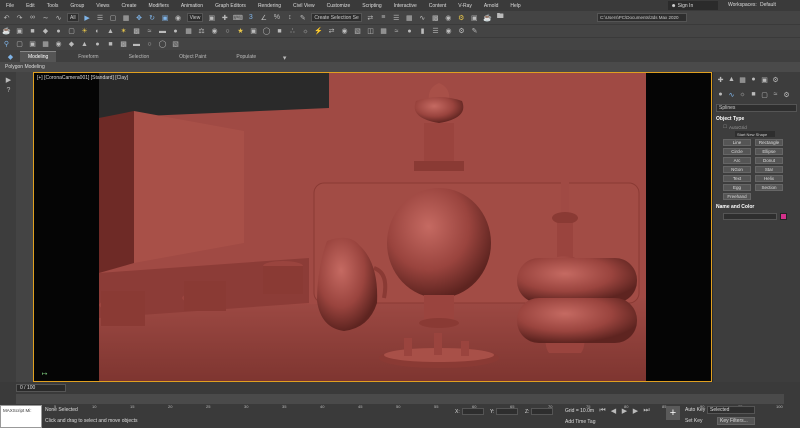  Describe the element at coordinates (240, 31) in the screenshot. I see `corona-render-icon: ★` at that location.